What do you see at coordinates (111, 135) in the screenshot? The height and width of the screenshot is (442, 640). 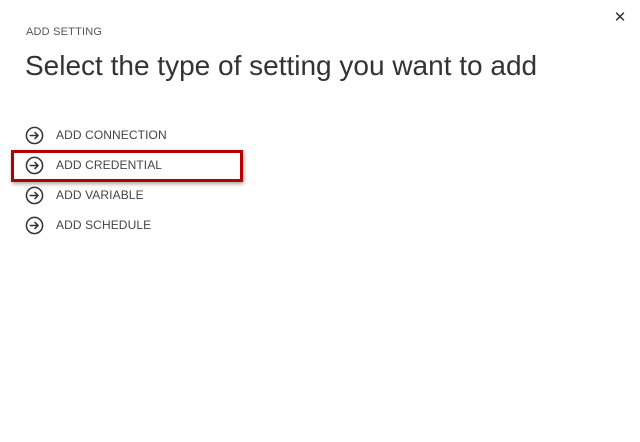 I see `option-label: ADD CONNECTION` at bounding box center [111, 135].